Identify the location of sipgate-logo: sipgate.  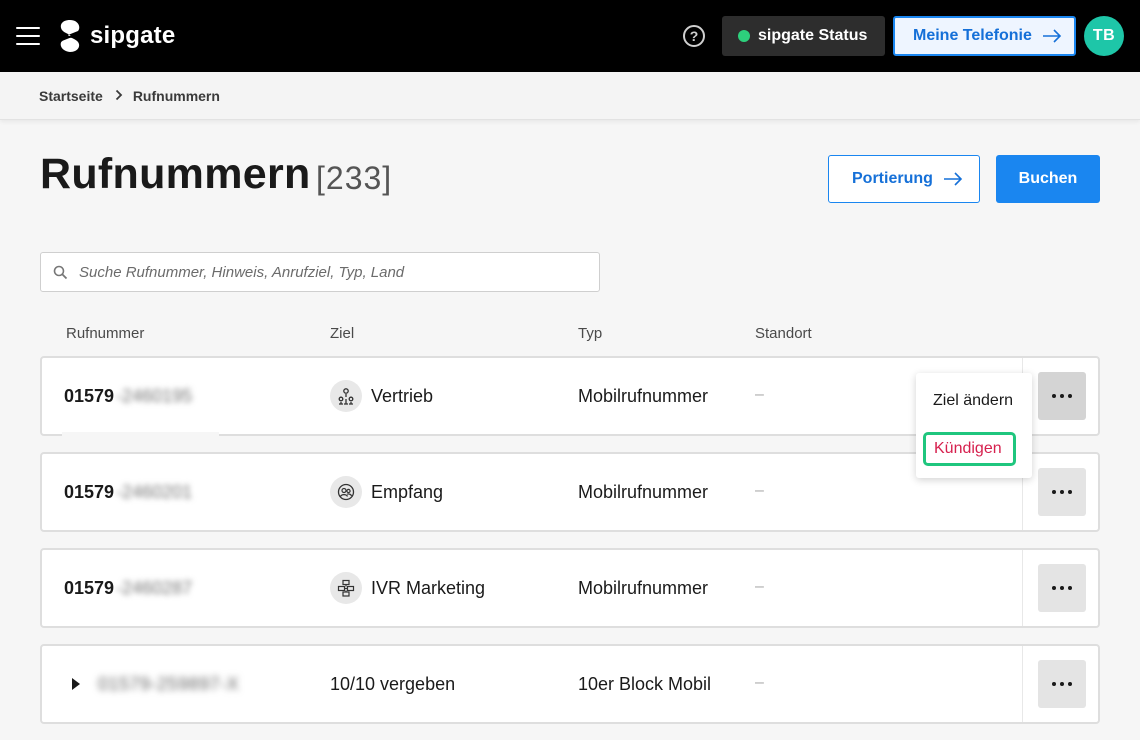
(116, 36).